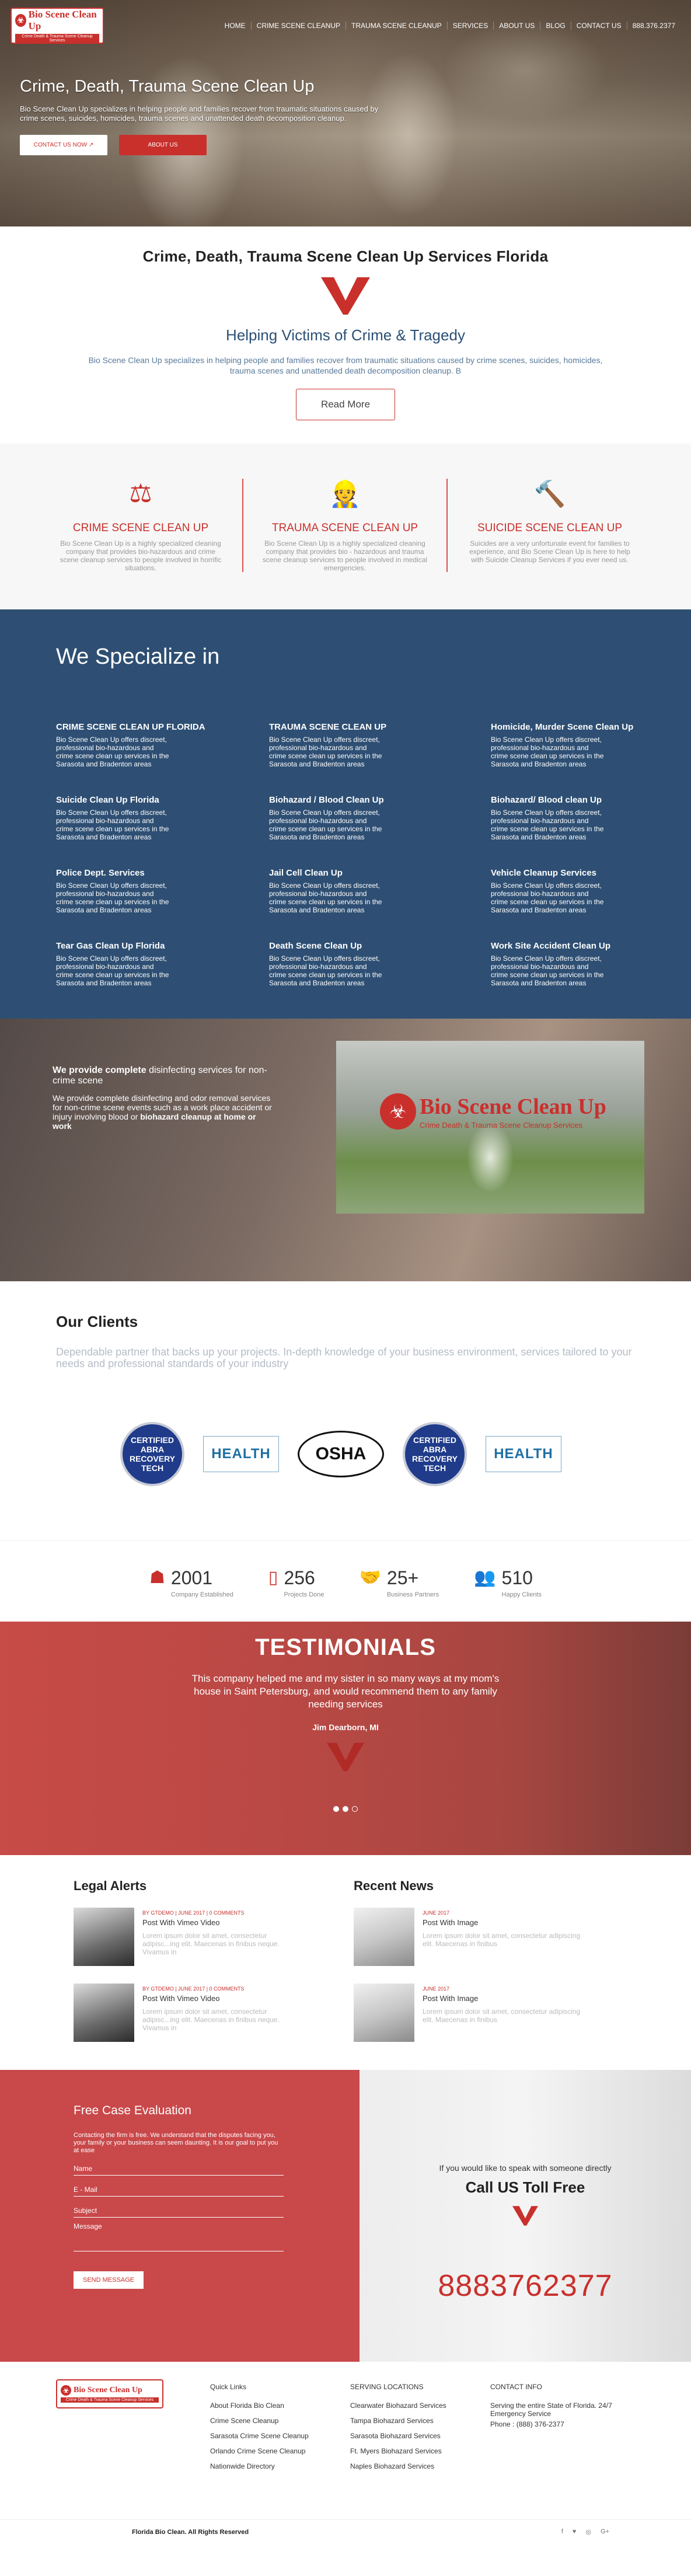 This screenshot has height=2576, width=691. What do you see at coordinates (380, 873) in the screenshot?
I see `specialize-item-title: Jail Cell Clean Up` at bounding box center [380, 873].